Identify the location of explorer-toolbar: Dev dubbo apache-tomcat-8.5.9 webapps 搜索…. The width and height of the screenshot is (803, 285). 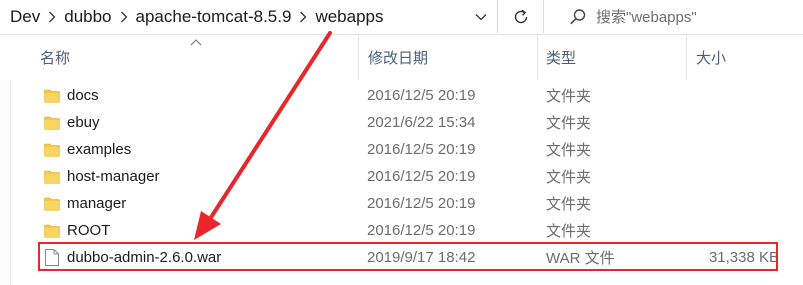
(401, 17).